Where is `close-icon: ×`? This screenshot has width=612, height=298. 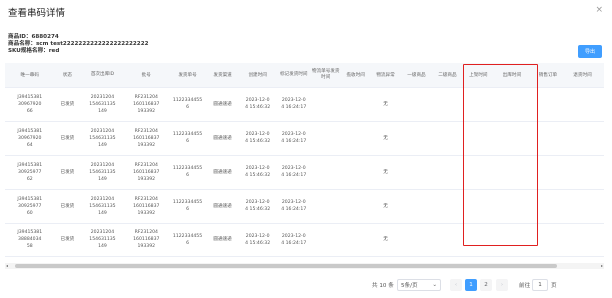
close-icon: × is located at coordinates (599, 10).